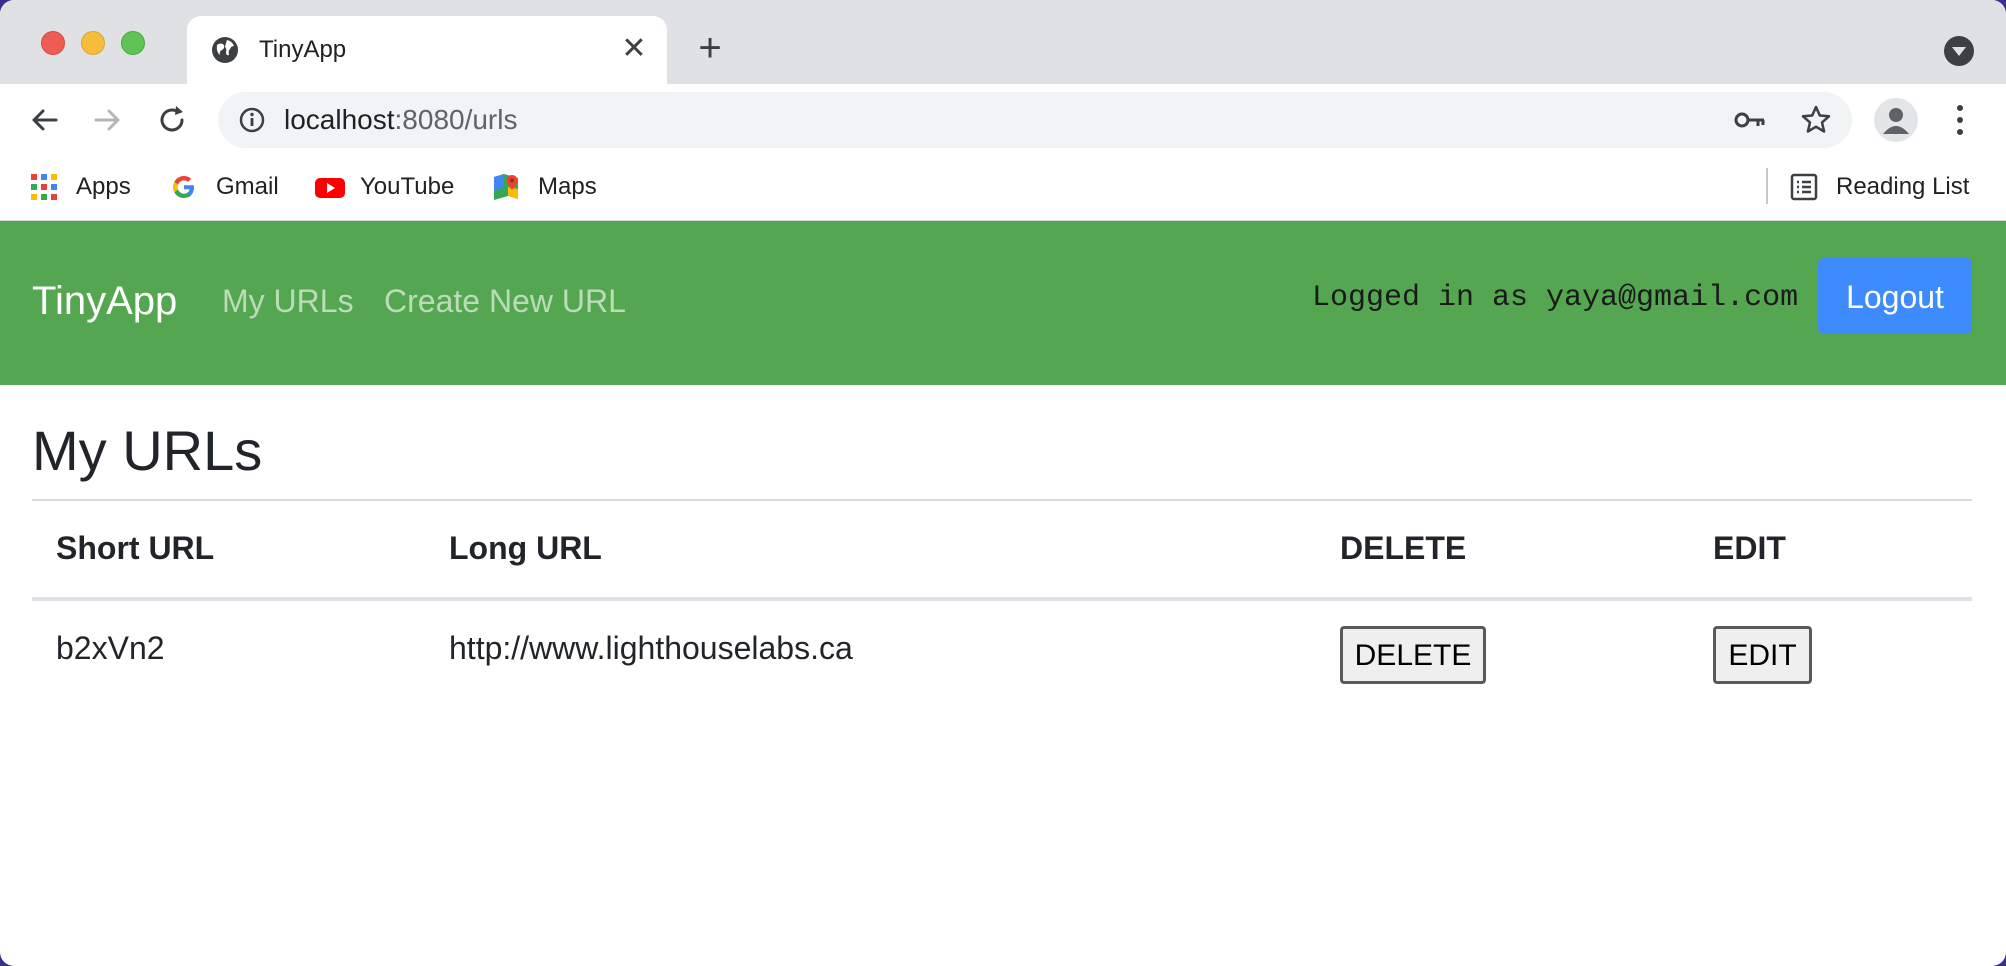 The height and width of the screenshot is (966, 2006). What do you see at coordinates (1959, 51) in the screenshot?
I see `tab-search-icon` at bounding box center [1959, 51].